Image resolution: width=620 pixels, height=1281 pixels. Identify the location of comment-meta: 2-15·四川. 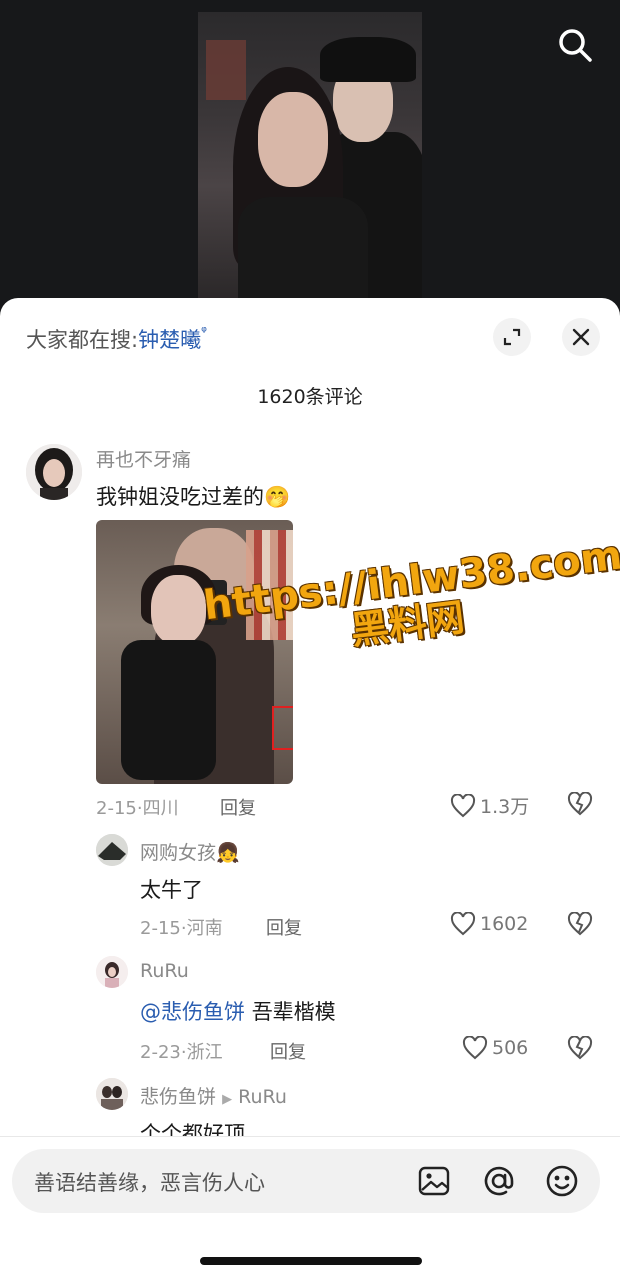
(137, 808).